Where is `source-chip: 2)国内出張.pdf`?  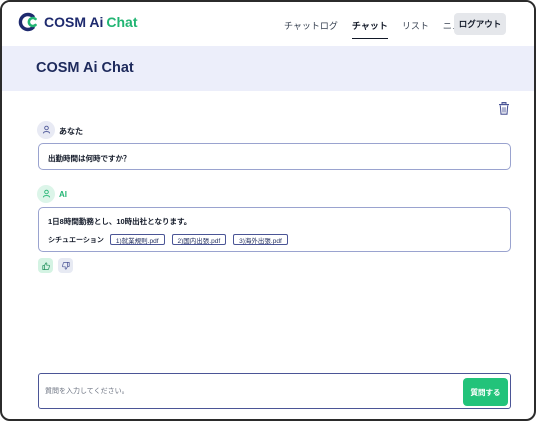
source-chip: 2)国内出張.pdf is located at coordinates (199, 239).